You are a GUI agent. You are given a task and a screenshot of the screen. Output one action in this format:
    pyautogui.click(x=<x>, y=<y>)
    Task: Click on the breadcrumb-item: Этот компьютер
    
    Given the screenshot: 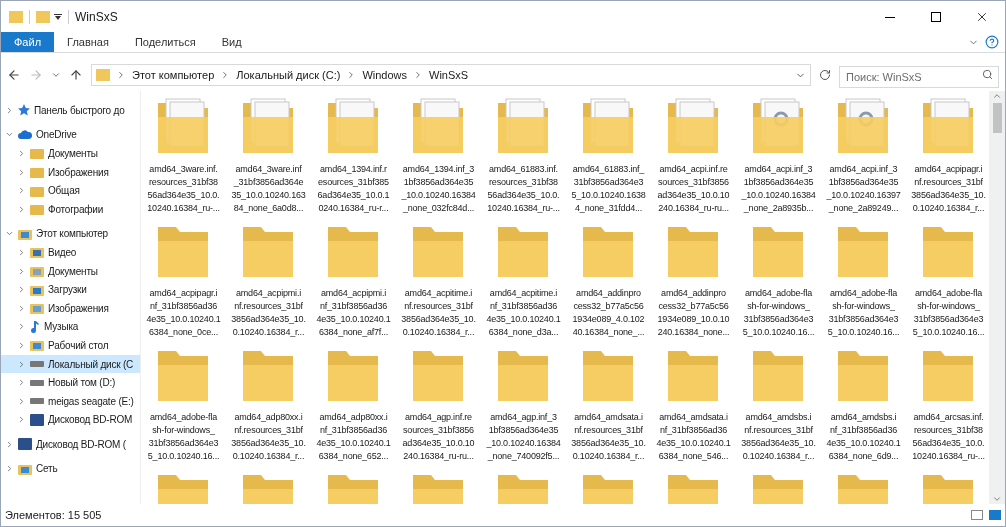 What is the action you would take?
    pyautogui.click(x=173, y=75)
    